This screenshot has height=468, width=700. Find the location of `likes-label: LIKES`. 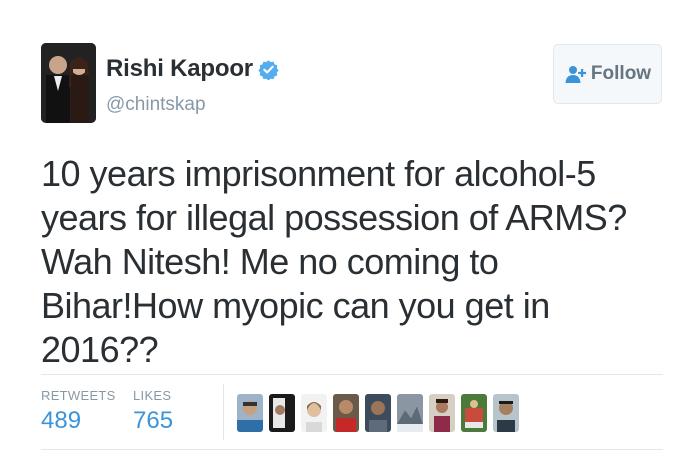

likes-label: LIKES is located at coordinates (152, 395).